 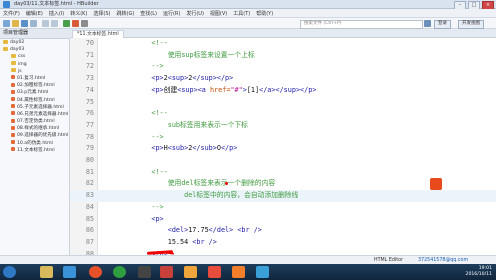 I want to click on switch-view-button: 开发视图, so click(x=471, y=24).